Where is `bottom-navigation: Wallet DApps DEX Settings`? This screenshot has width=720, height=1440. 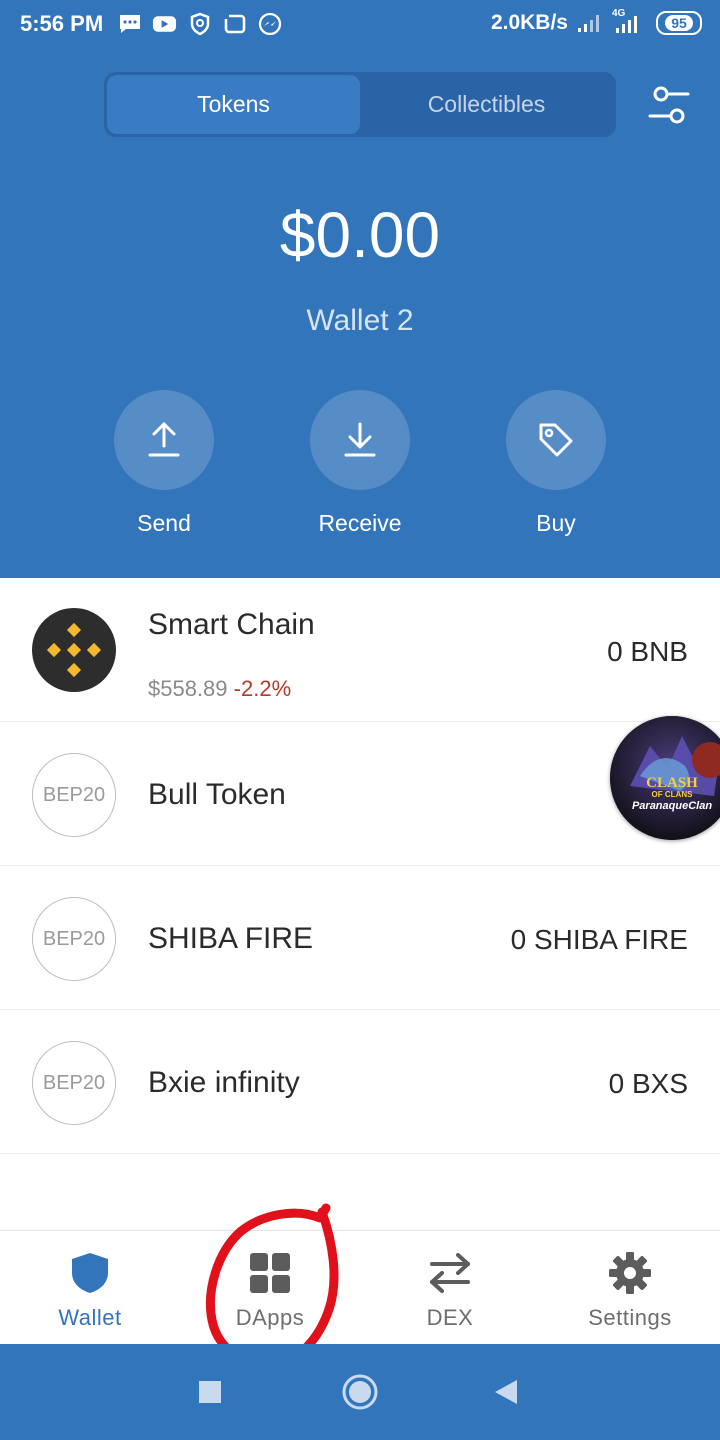
bottom-navigation: Wallet DApps DEX Settings is located at coordinates (360, 1287).